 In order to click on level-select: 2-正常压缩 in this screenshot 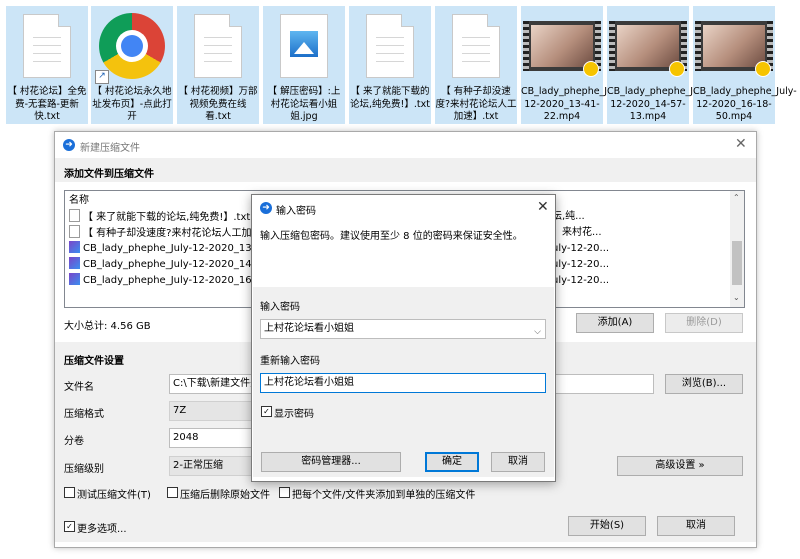, I will do `click(211, 466)`.